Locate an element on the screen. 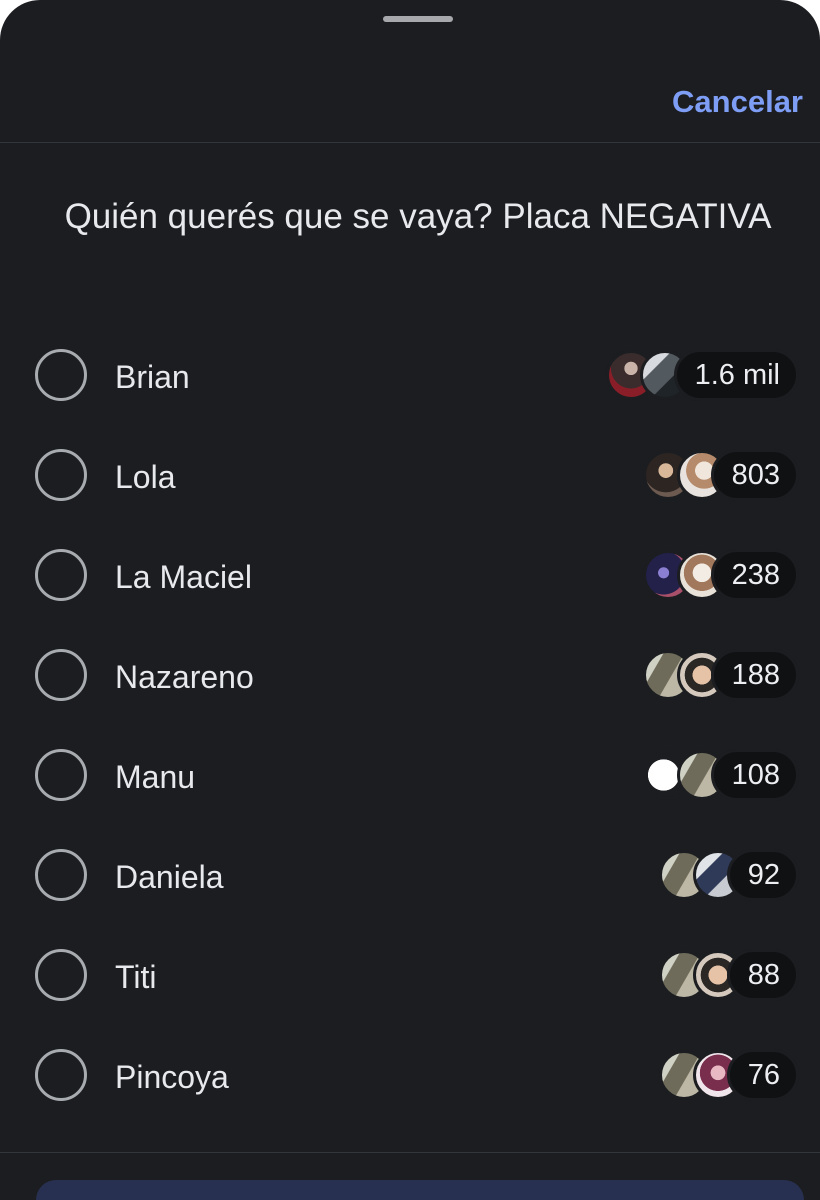  option-label: Daniela is located at coordinates (169, 877).